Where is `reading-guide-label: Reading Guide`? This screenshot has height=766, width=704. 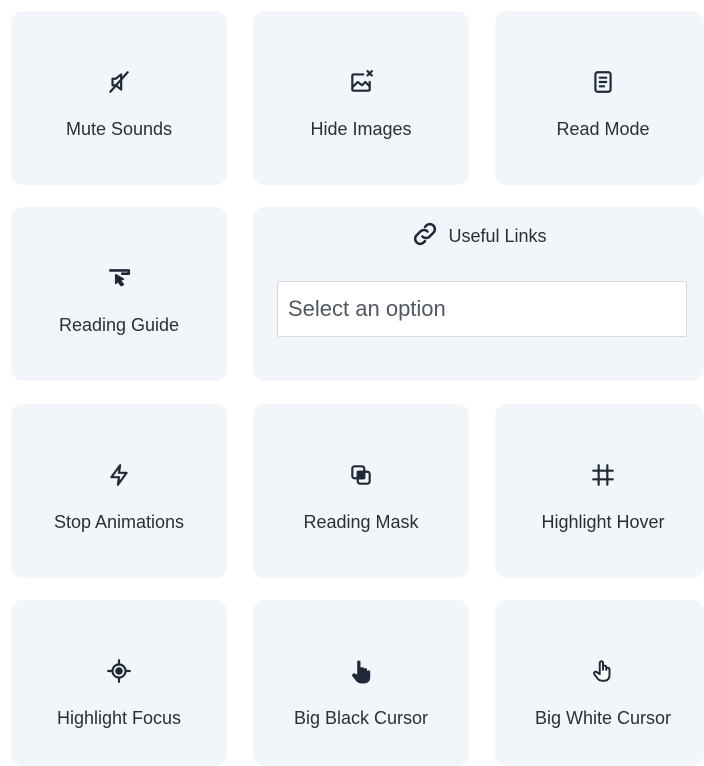 reading-guide-label: Reading Guide is located at coordinates (119, 325).